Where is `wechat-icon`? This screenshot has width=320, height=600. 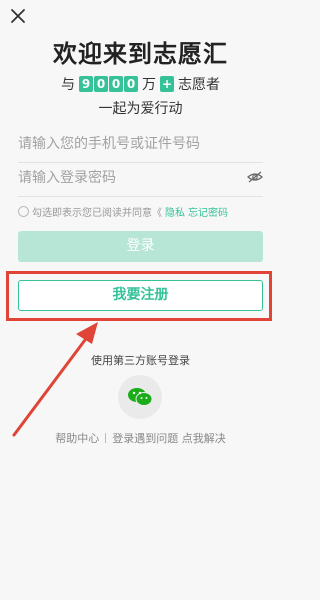 wechat-icon is located at coordinates (140, 397).